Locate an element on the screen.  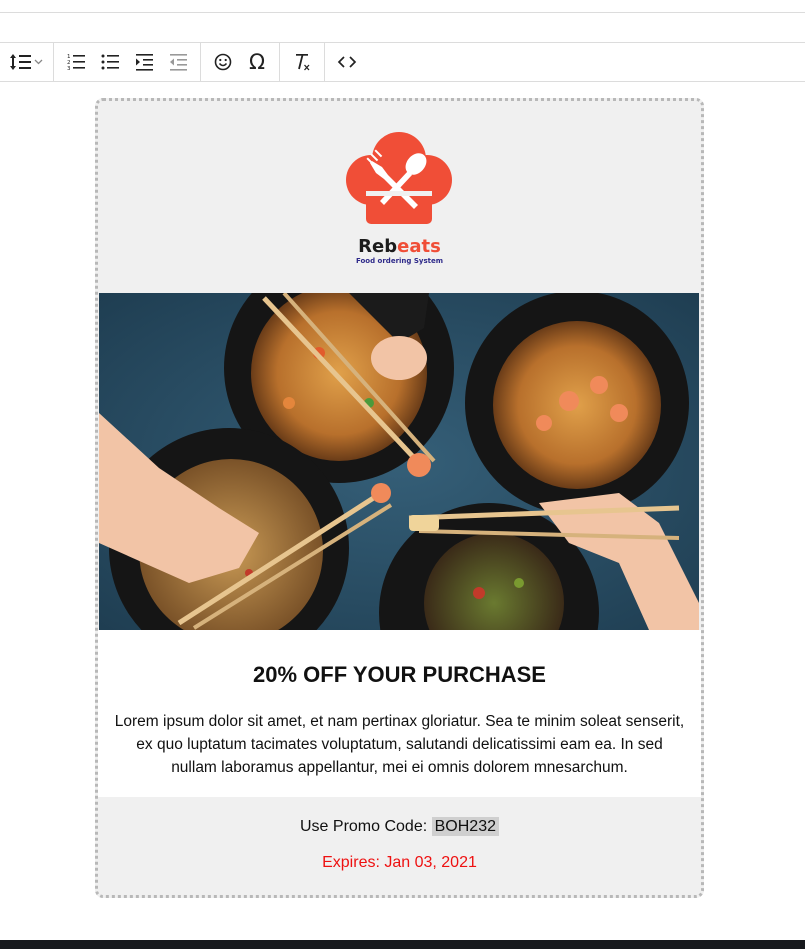
promo-line: Use Promo Code: BOH232 is located at coordinates (399, 827).